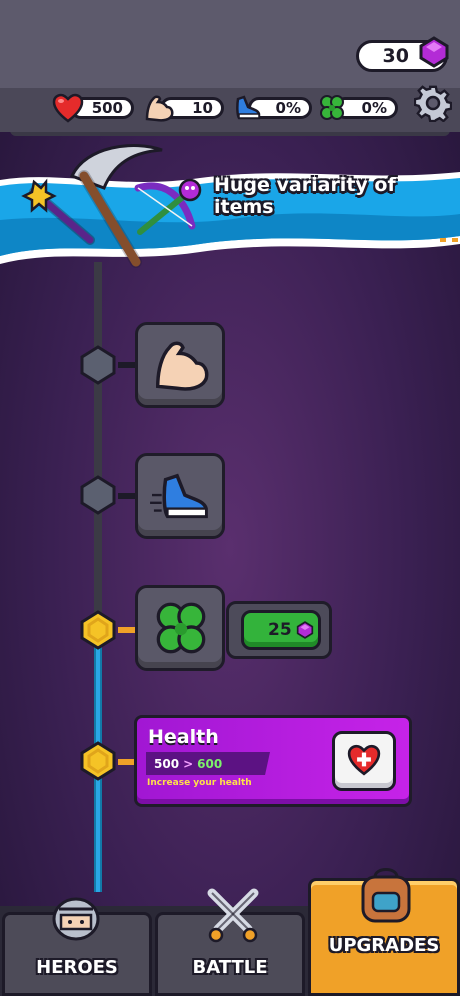  I want to click on buy-luck-button: 25, so click(281, 630).